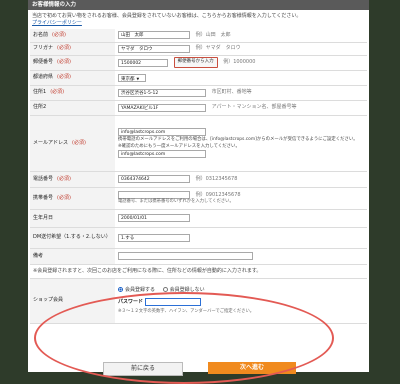 The width and height of the screenshot is (400, 384). Describe the element at coordinates (132, 77) in the screenshot. I see `prefecture-select: 東京都 ▼` at that location.